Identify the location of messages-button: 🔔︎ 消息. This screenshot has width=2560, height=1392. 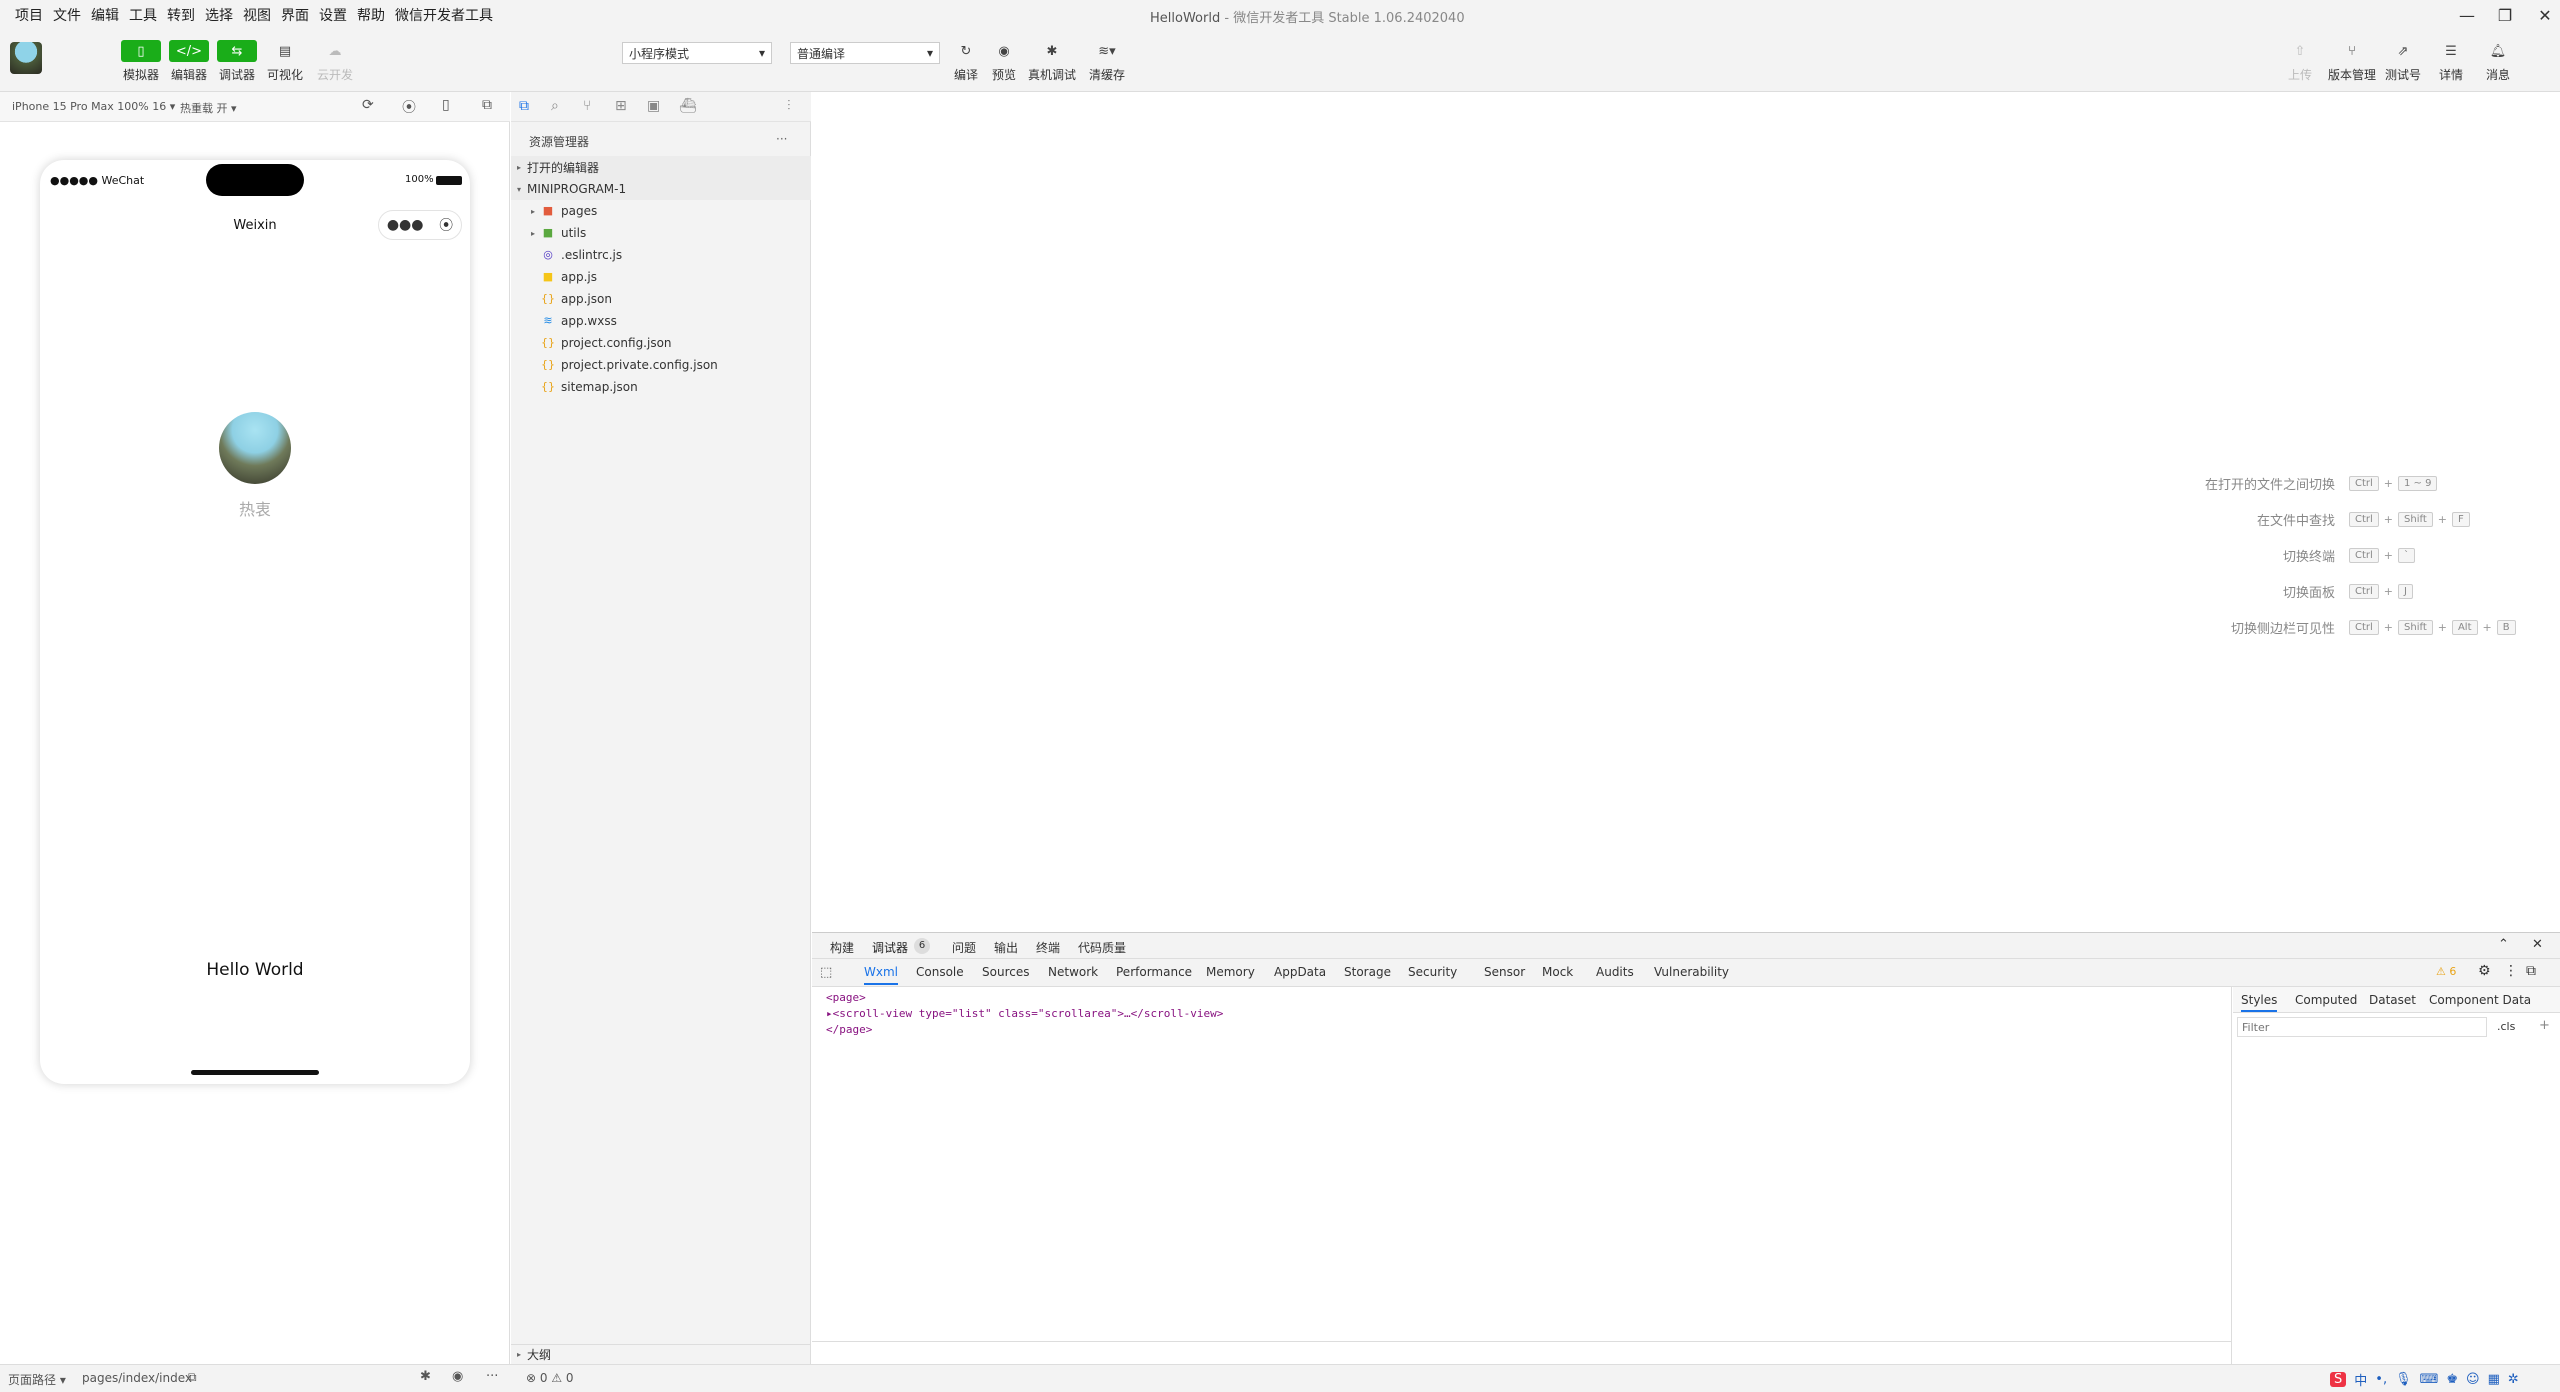
(2498, 61).